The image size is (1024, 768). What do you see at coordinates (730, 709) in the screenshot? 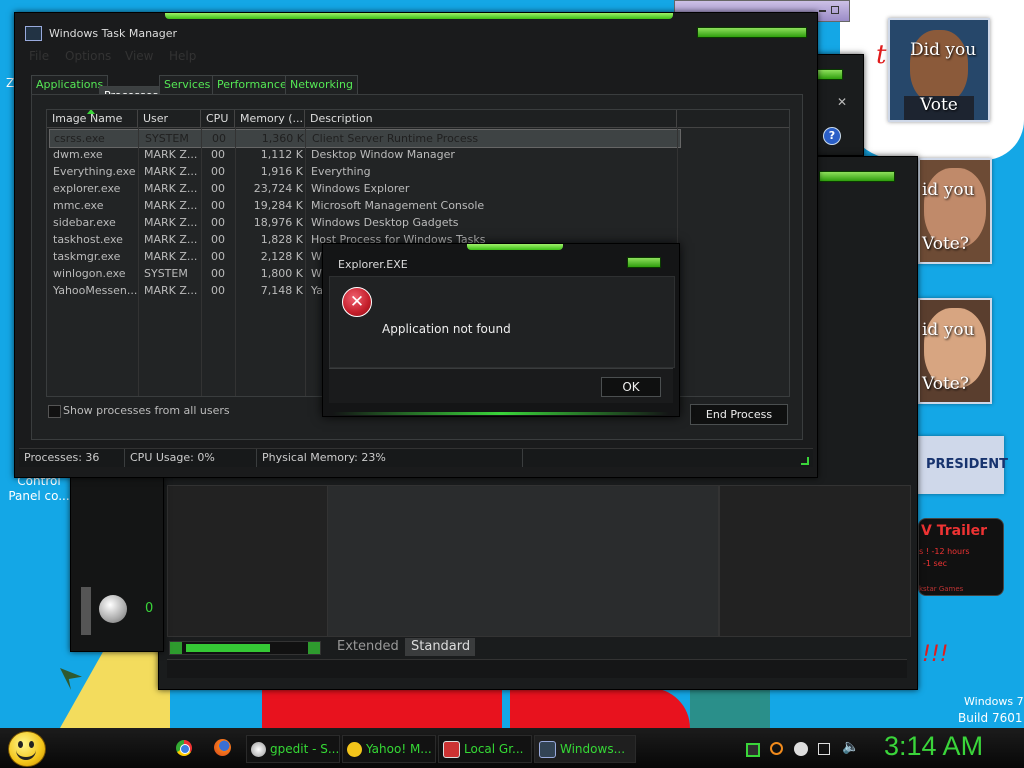
I see `wallpaper-teal-shape` at bounding box center [730, 709].